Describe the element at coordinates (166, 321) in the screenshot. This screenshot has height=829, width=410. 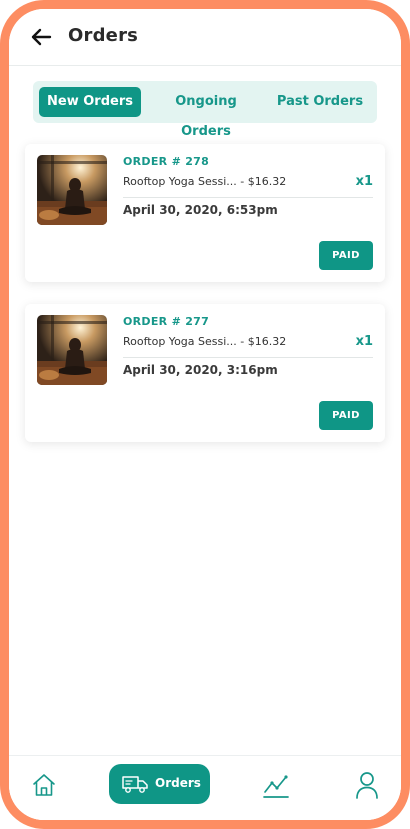
I see `order-number: ORDER # 277` at that location.